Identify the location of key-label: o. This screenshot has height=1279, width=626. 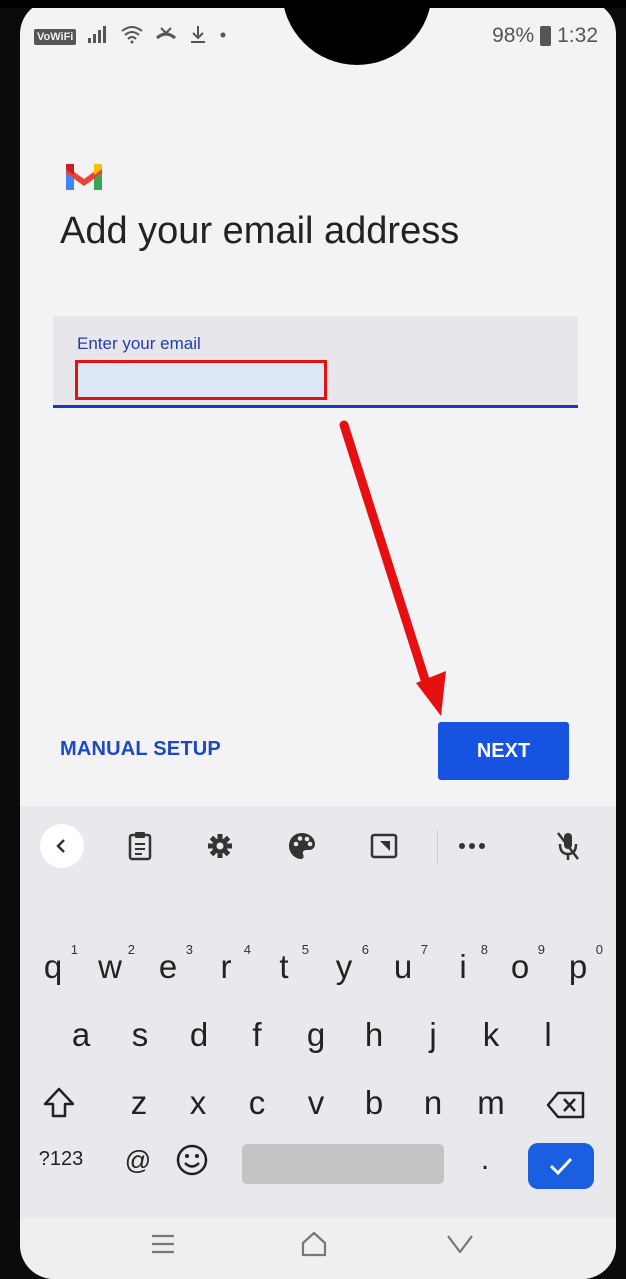
(520, 966).